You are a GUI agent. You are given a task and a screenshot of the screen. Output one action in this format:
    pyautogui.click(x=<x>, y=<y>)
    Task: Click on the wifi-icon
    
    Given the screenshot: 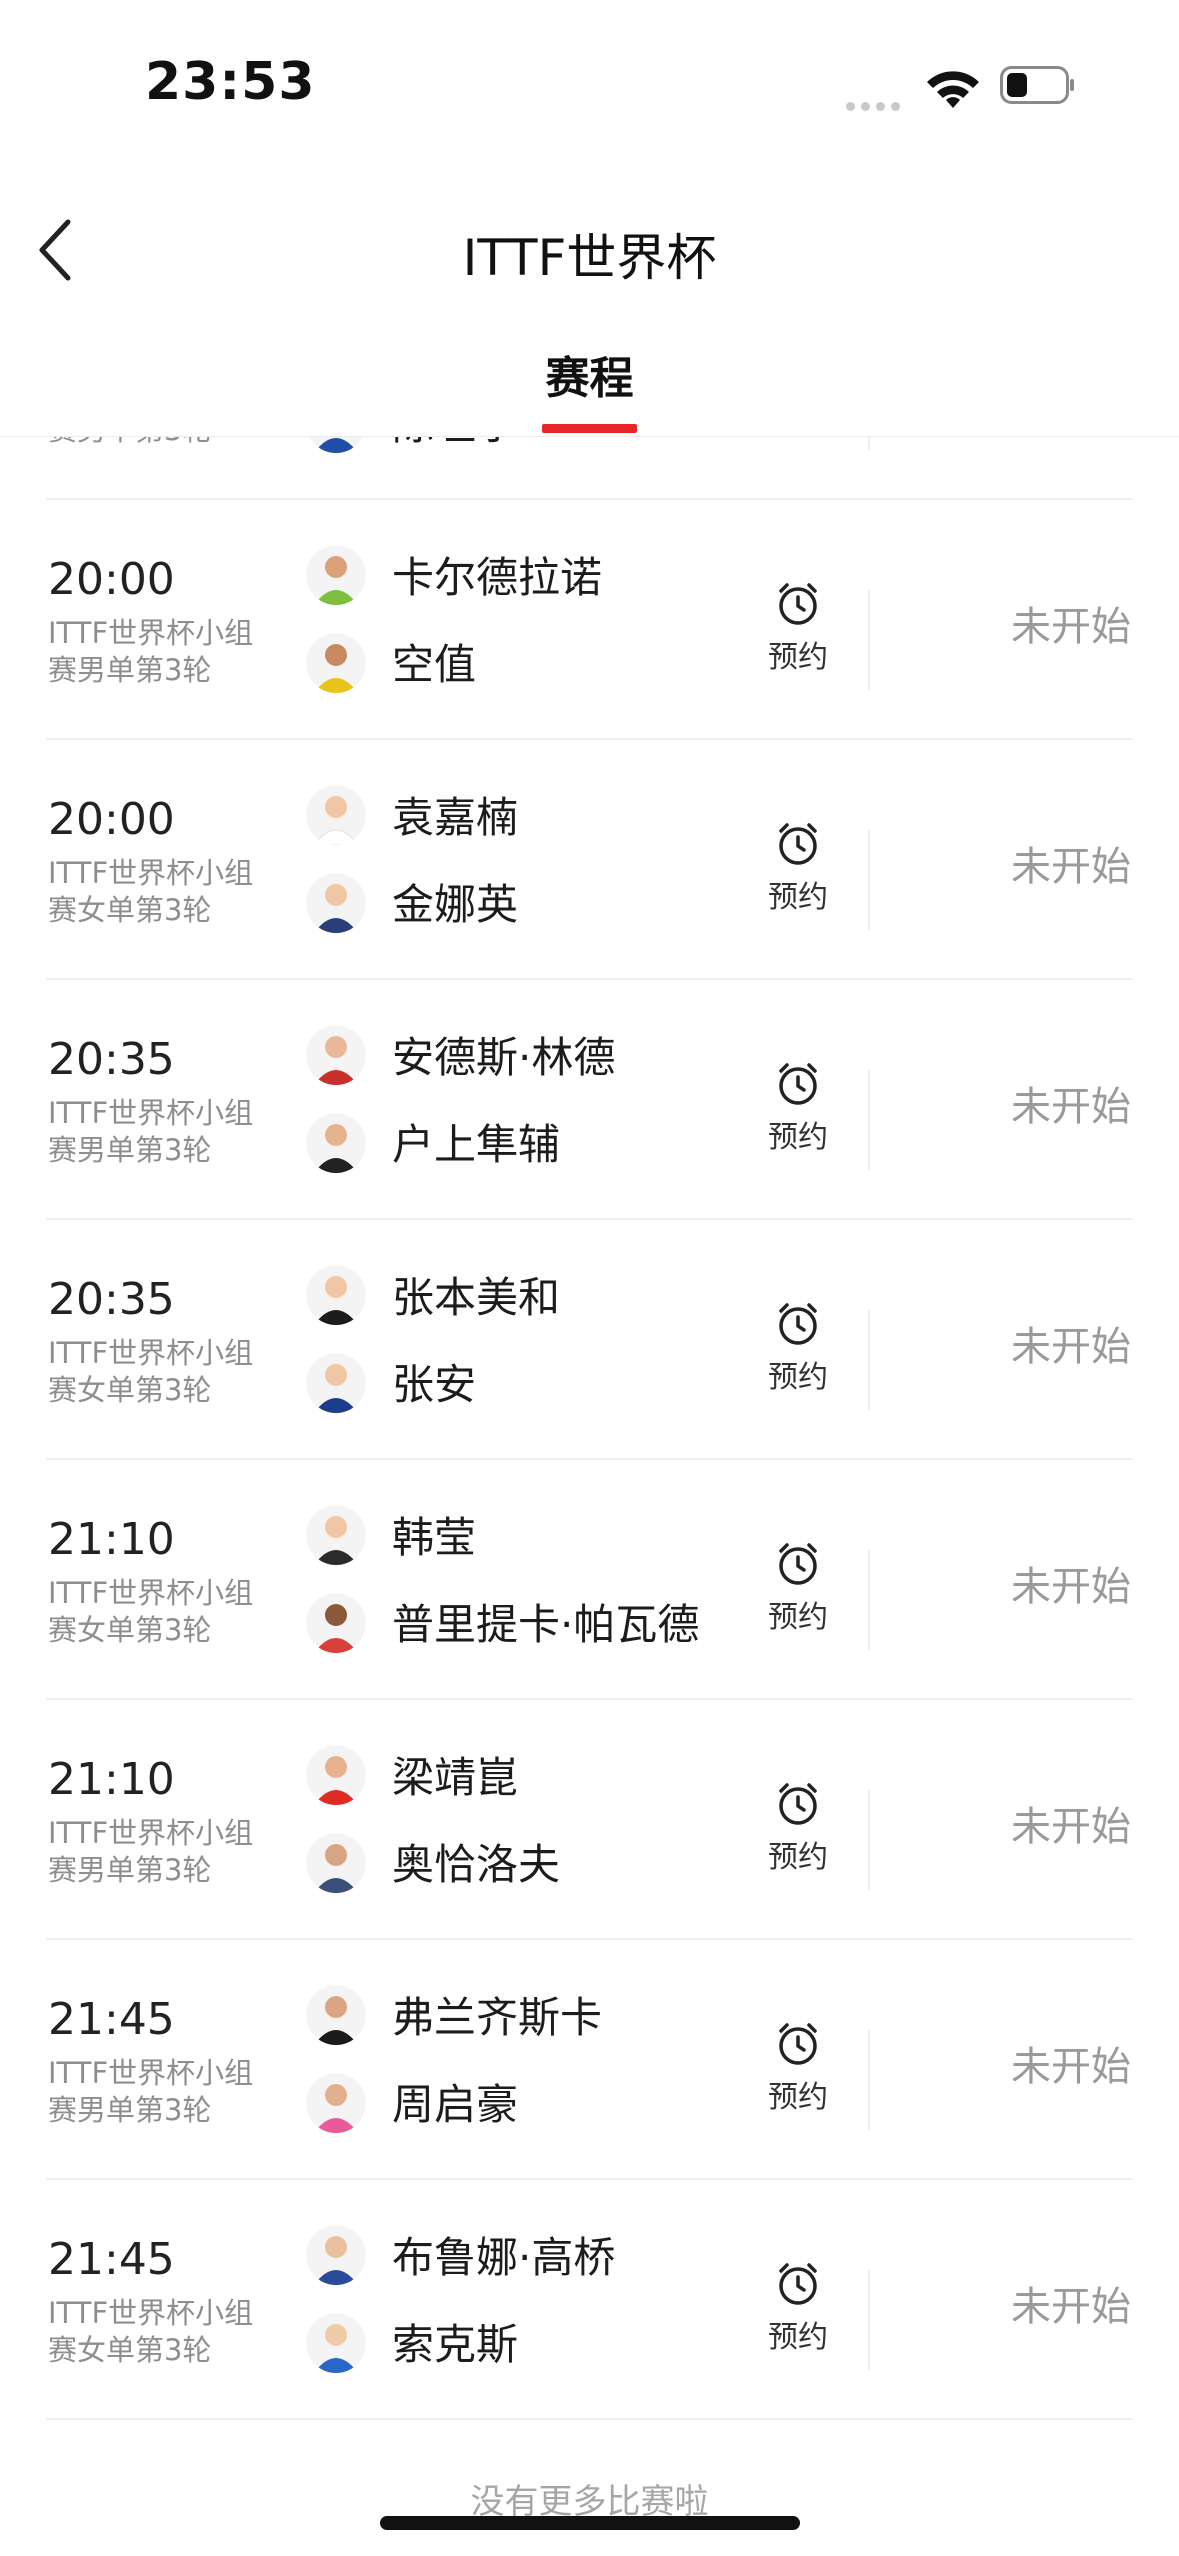 What is the action you would take?
    pyautogui.click(x=953, y=89)
    